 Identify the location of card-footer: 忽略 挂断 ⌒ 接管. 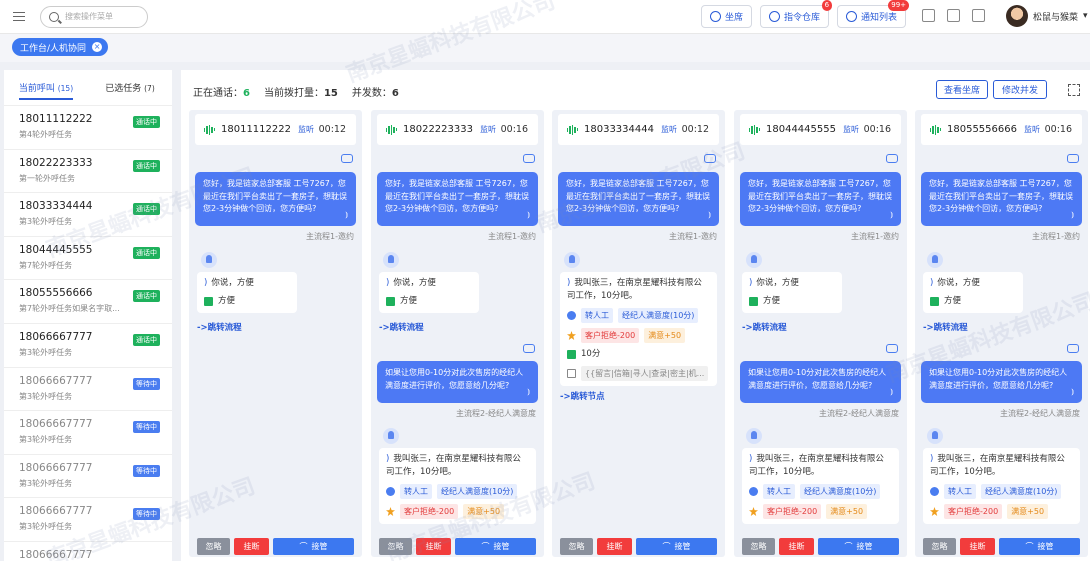
(275, 546).